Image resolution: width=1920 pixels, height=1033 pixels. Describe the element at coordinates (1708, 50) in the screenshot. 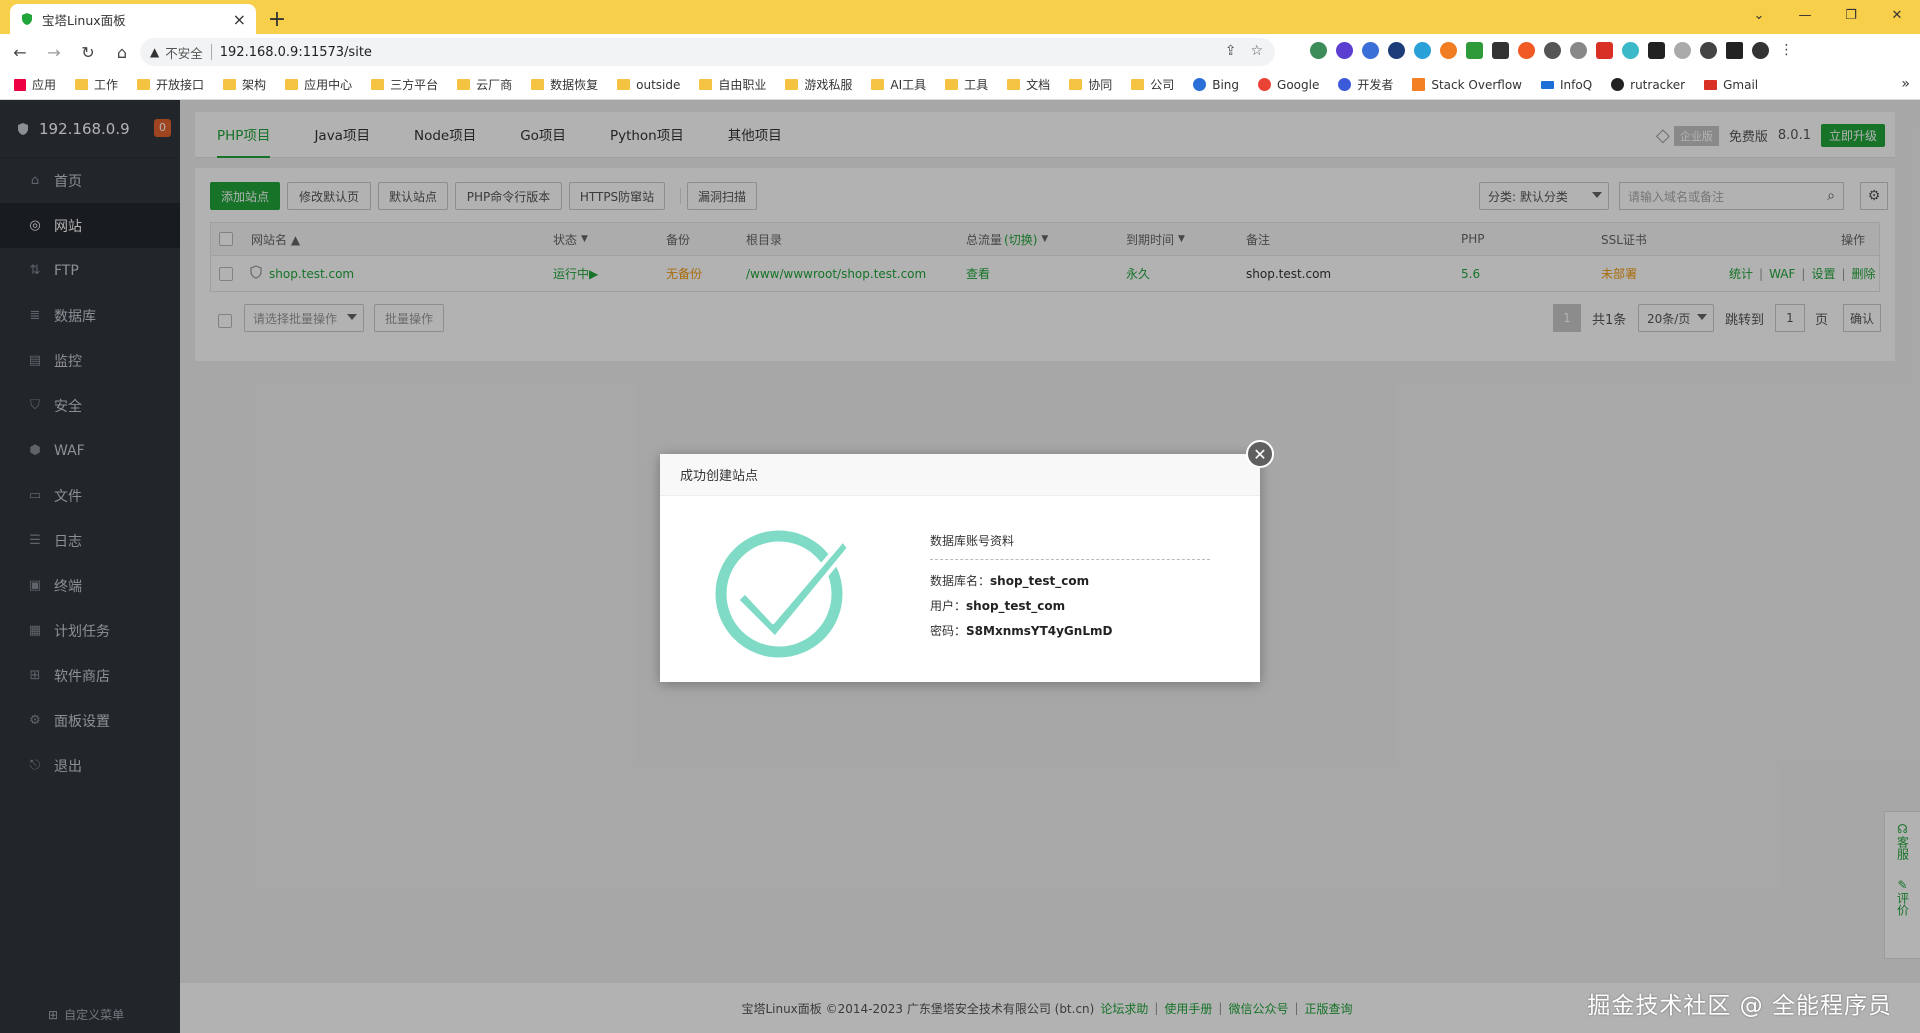

I see `puzzle-icon` at that location.